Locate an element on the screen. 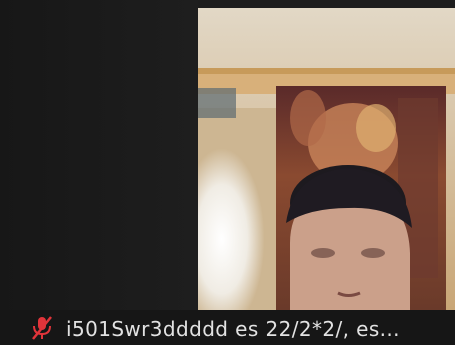 The height and width of the screenshot is (345, 455). mic-muted-icon is located at coordinates (42, 328).